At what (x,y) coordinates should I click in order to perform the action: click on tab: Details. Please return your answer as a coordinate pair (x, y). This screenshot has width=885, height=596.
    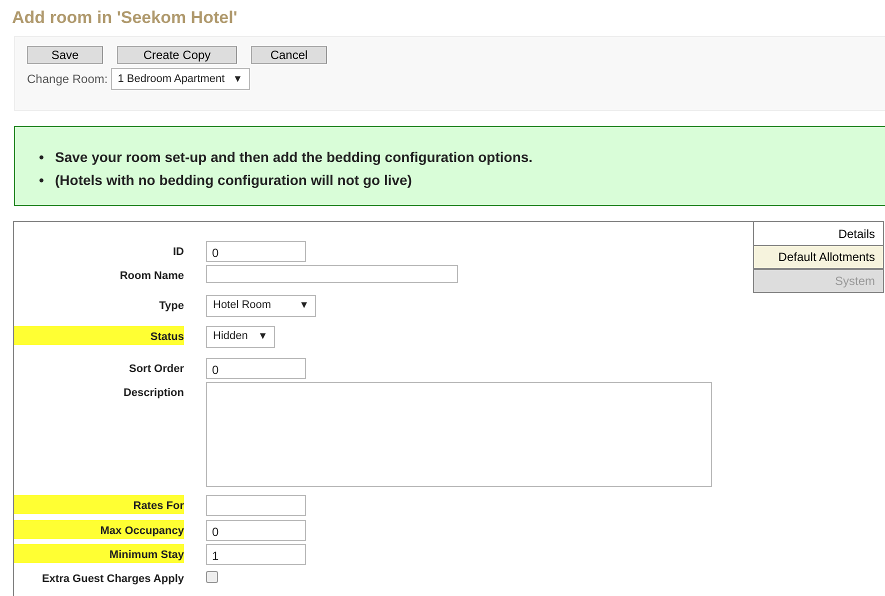
    Looking at the image, I should click on (818, 233).